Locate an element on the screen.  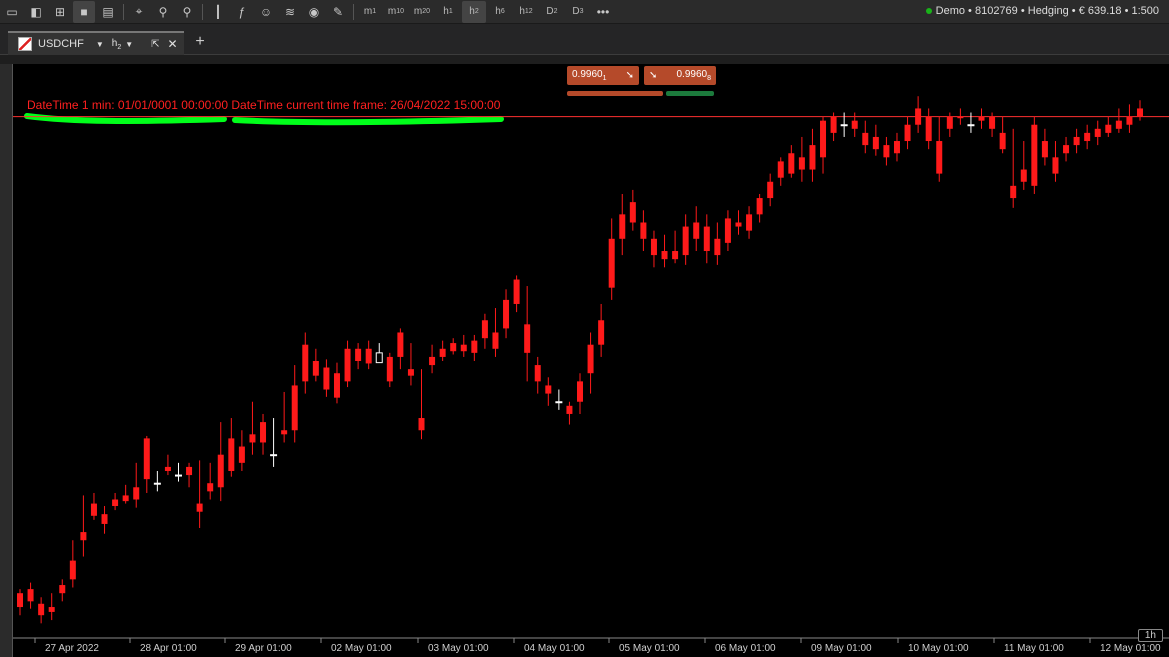
chart-type-icon: ┃ is located at coordinates (218, 12).